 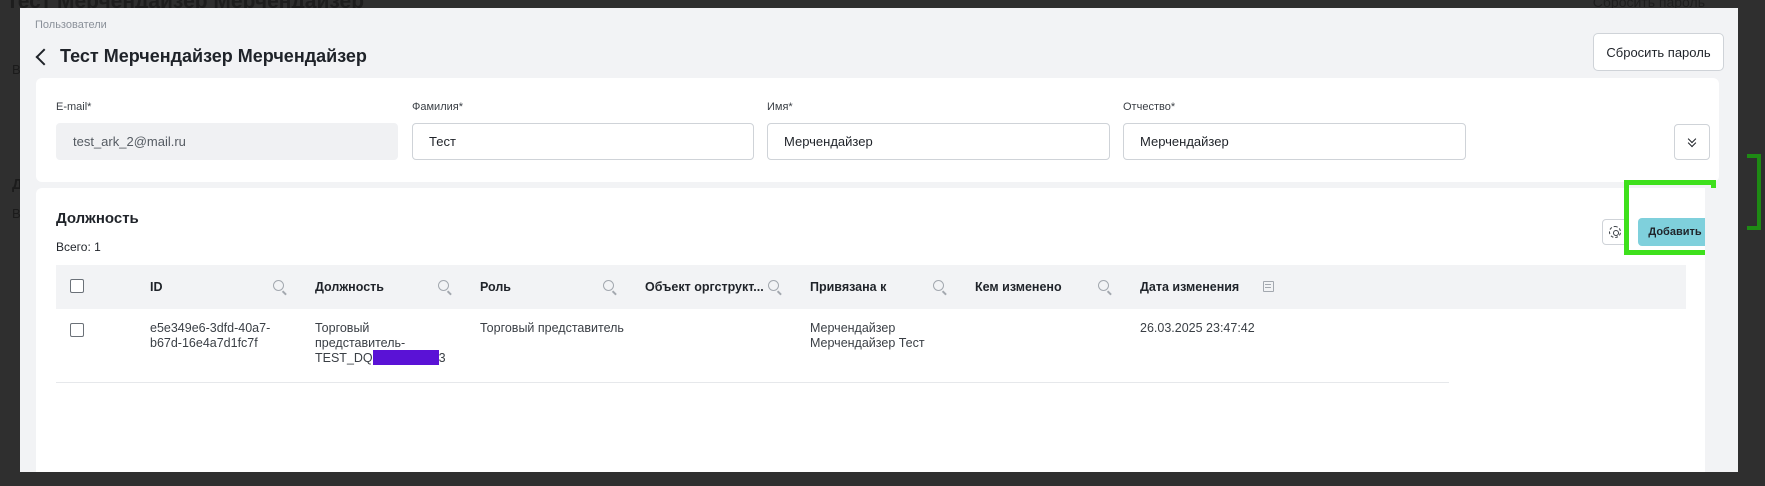 What do you see at coordinates (78, 247) in the screenshot?
I see `positions-total: Всего: 1` at bounding box center [78, 247].